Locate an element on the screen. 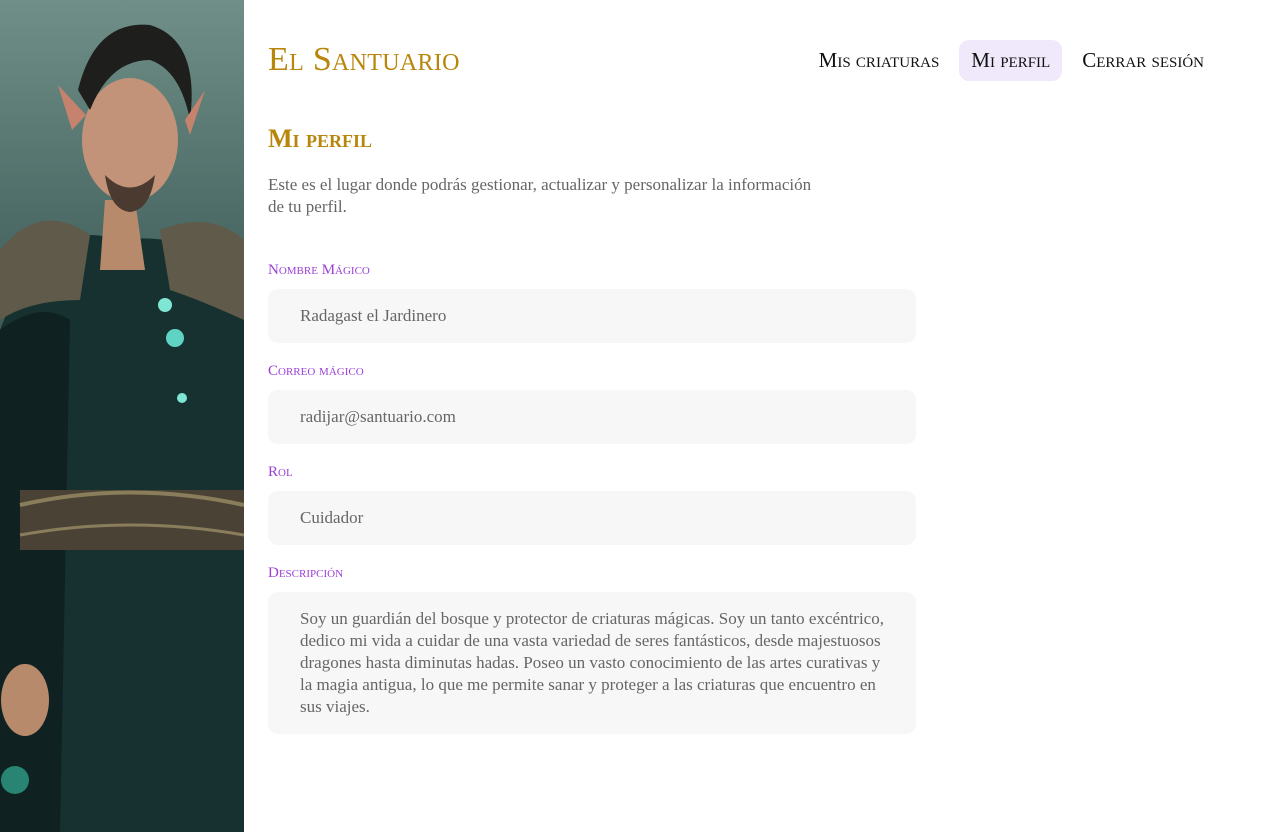 Image resolution: width=1280 pixels, height=832 pixels. email-label: Correo mágico is located at coordinates (316, 371).